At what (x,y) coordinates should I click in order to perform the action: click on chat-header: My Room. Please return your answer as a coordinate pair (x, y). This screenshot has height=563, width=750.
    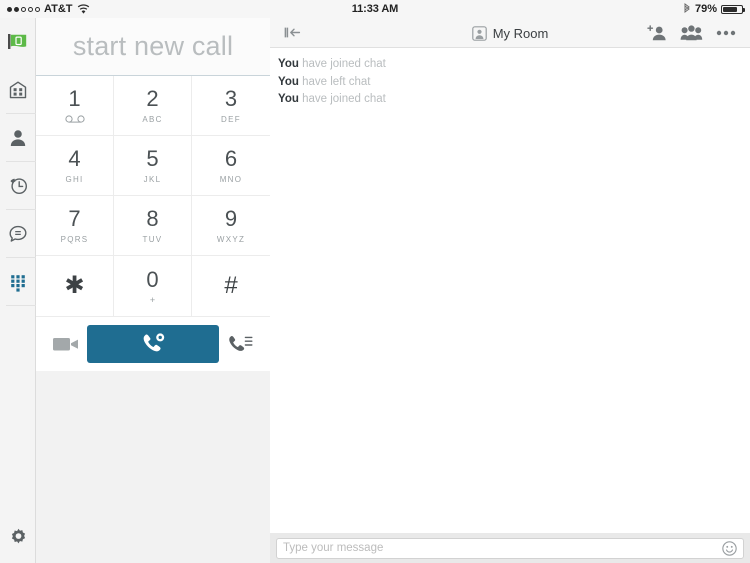
    Looking at the image, I should click on (510, 33).